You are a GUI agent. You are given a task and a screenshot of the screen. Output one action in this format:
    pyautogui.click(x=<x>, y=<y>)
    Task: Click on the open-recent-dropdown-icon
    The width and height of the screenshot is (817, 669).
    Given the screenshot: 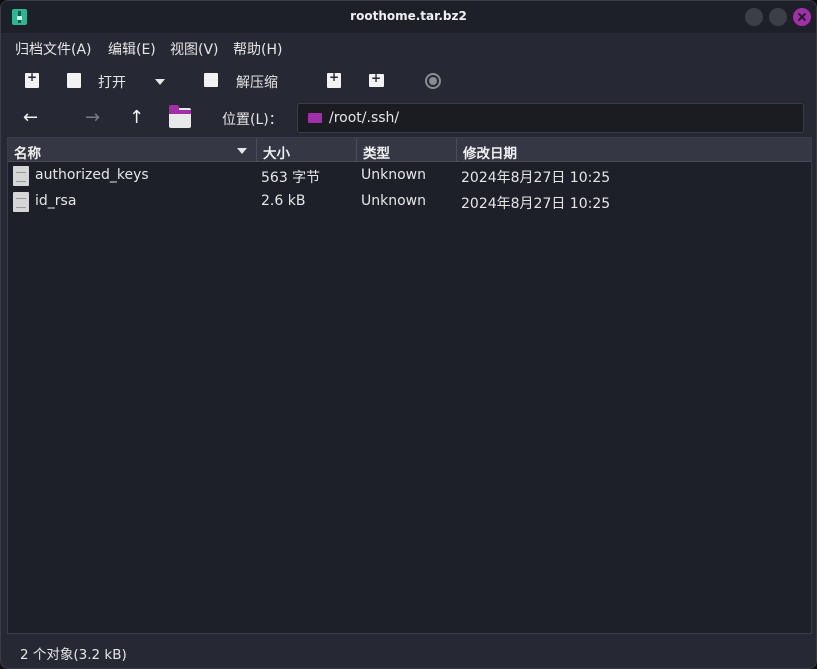 What is the action you would take?
    pyautogui.click(x=160, y=82)
    